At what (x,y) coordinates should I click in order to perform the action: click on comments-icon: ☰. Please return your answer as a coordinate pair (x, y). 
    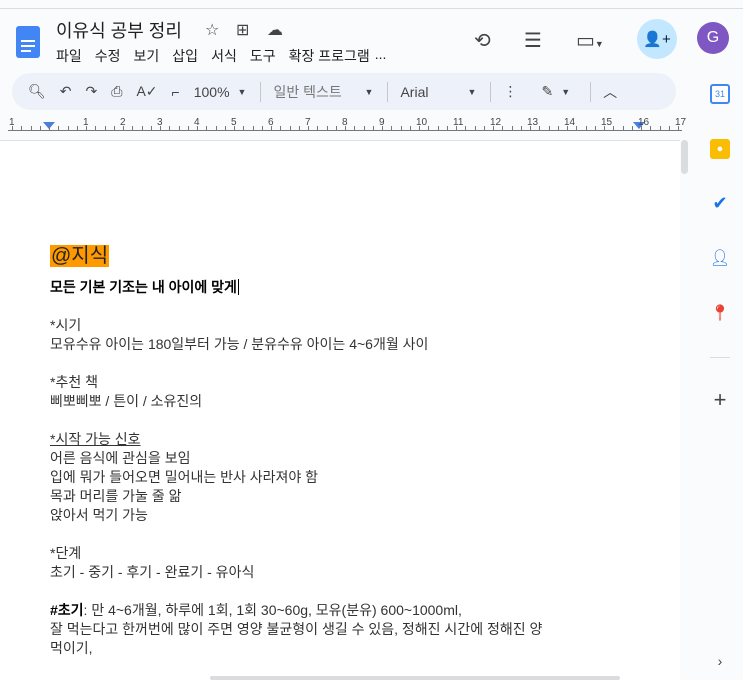
    Looking at the image, I should click on (533, 40).